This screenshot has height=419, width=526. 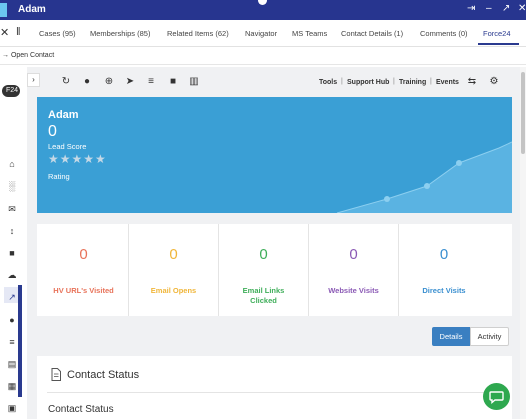 What do you see at coordinates (471, 8) in the screenshot?
I see `pin-icon: ⇥` at bounding box center [471, 8].